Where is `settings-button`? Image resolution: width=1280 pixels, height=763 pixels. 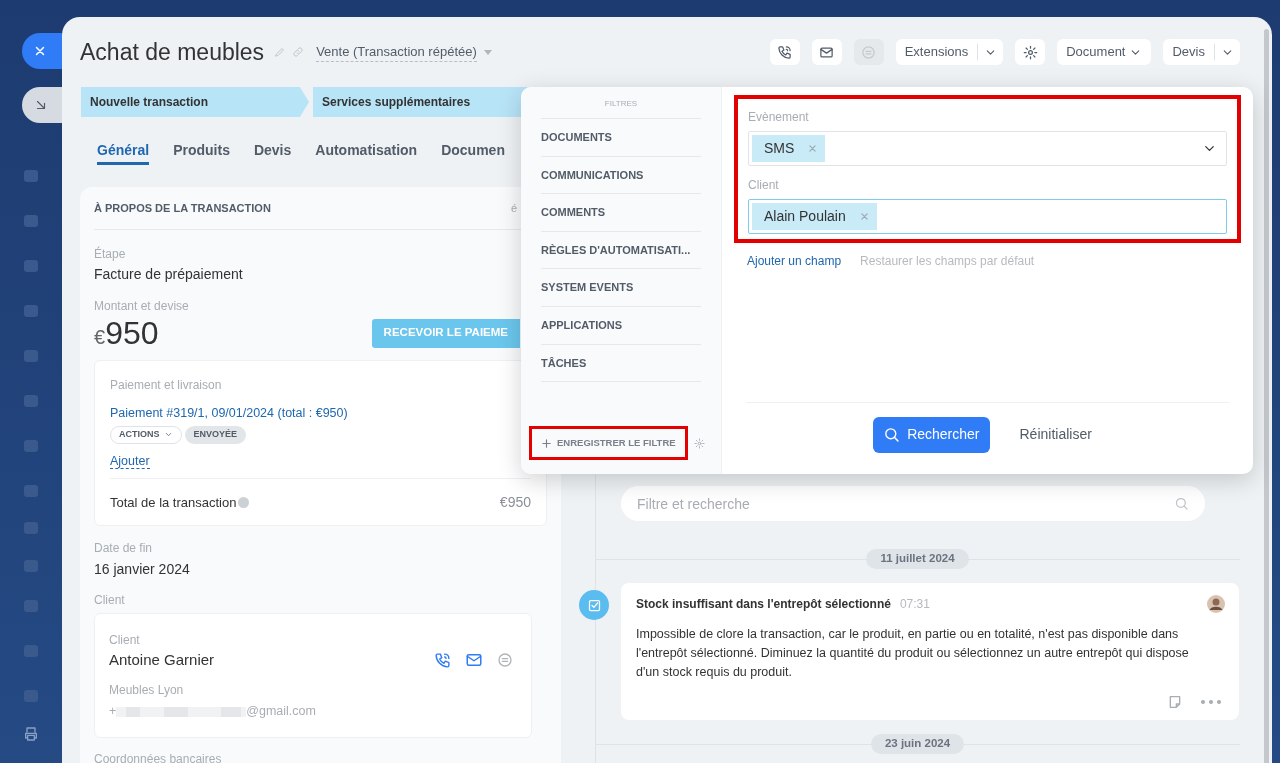
settings-button is located at coordinates (1030, 52).